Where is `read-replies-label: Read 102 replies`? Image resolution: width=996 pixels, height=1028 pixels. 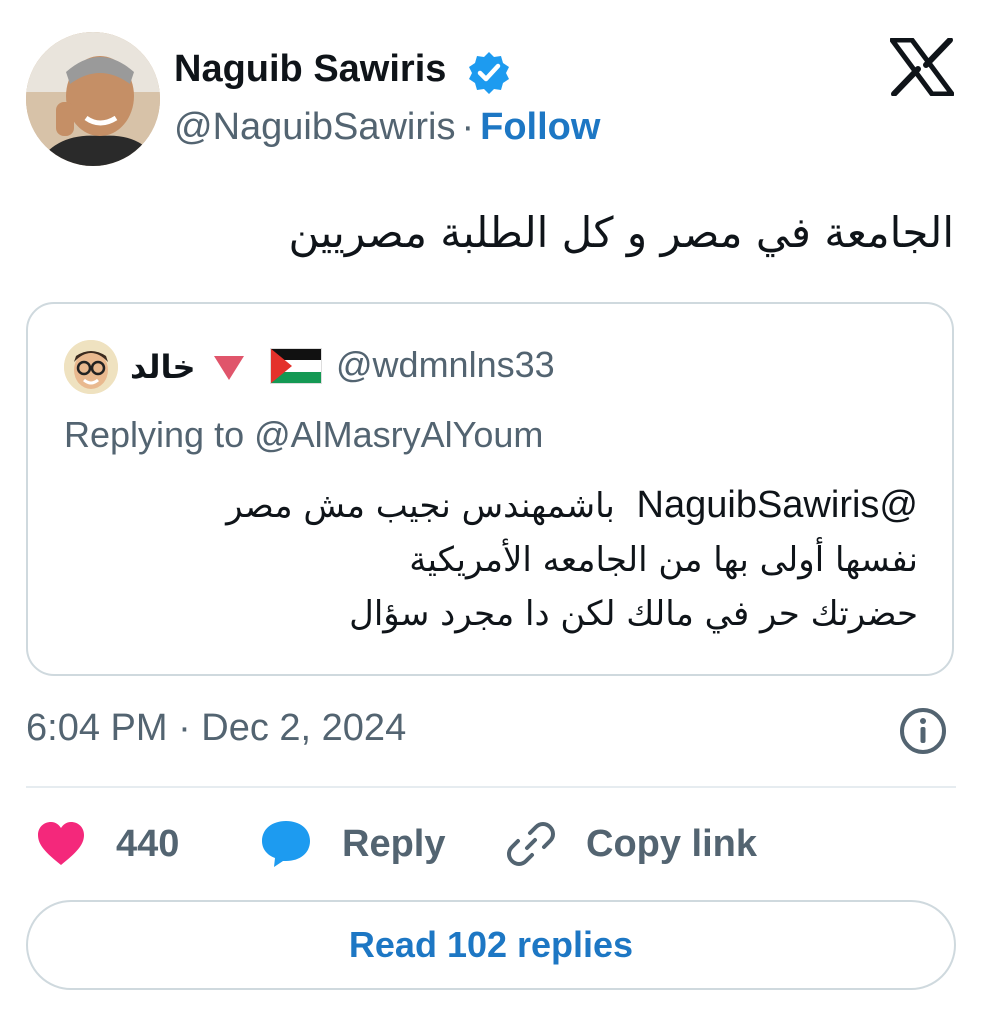
read-replies-label: Read 102 replies is located at coordinates (491, 944).